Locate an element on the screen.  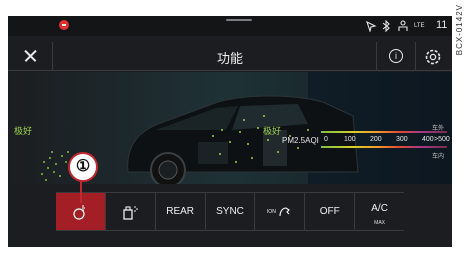
scale-tick: >500 is located at coordinates (442, 139).